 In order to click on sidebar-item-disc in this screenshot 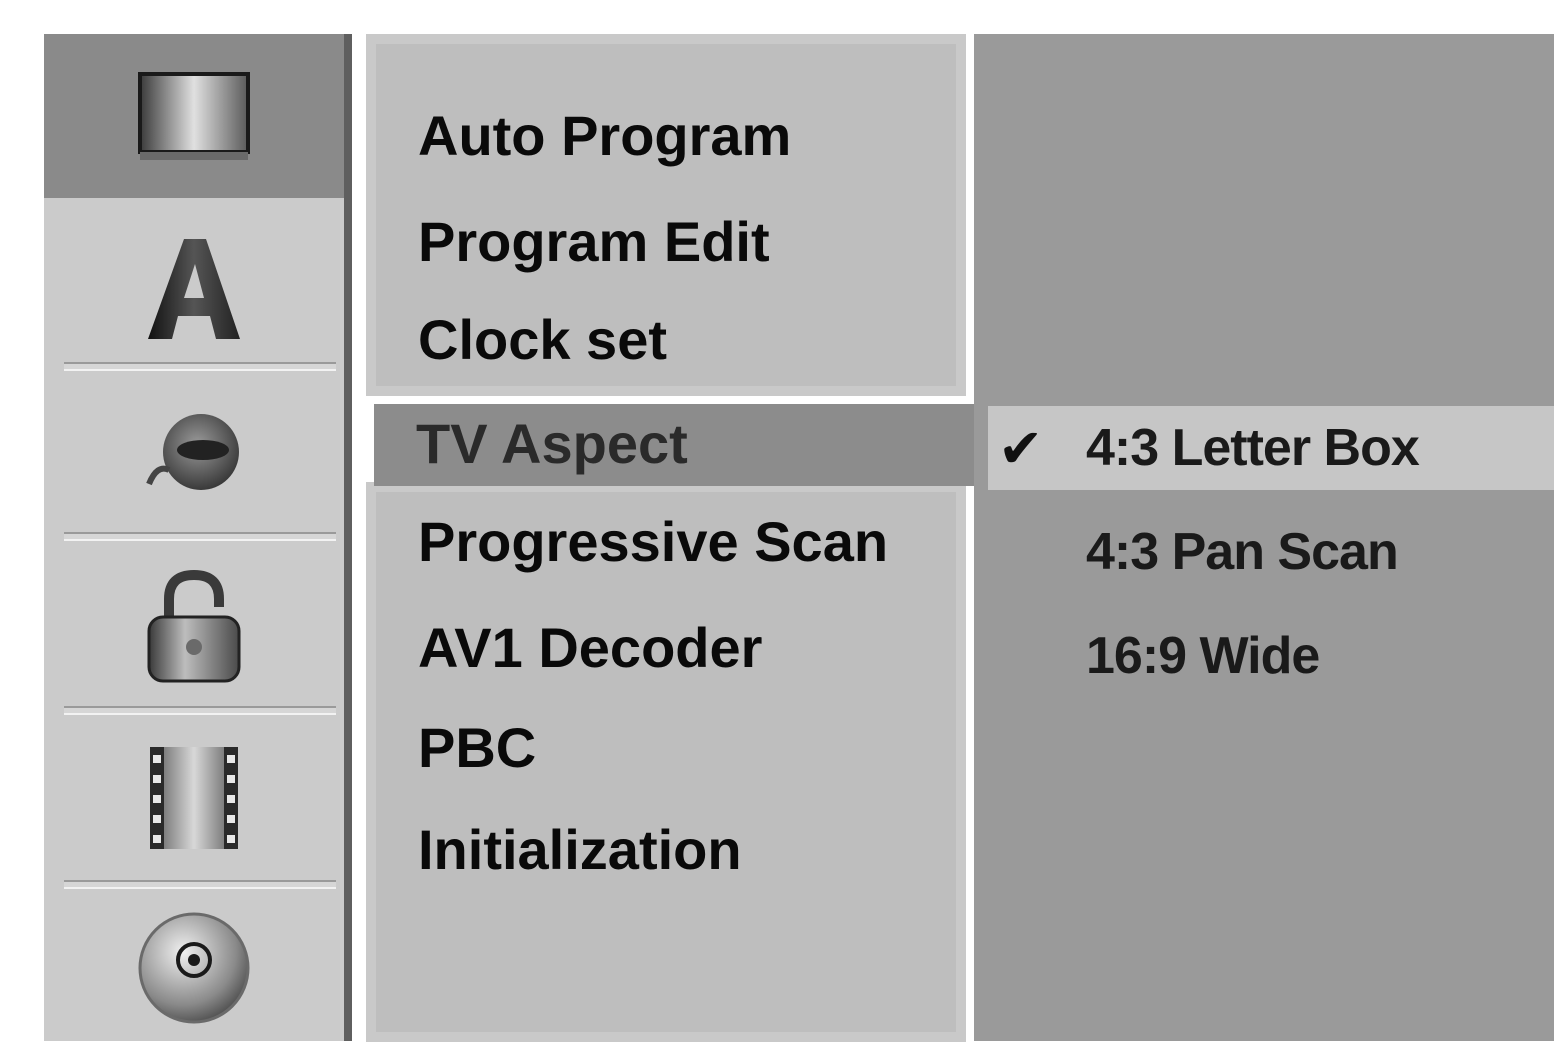, I will do `click(194, 967)`.